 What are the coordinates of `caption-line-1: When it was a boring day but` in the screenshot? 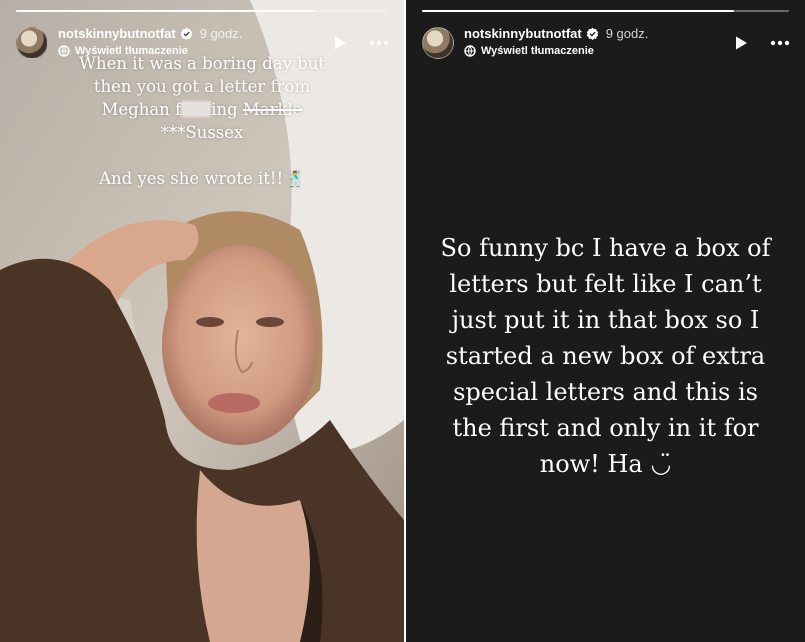 It's located at (201, 63).